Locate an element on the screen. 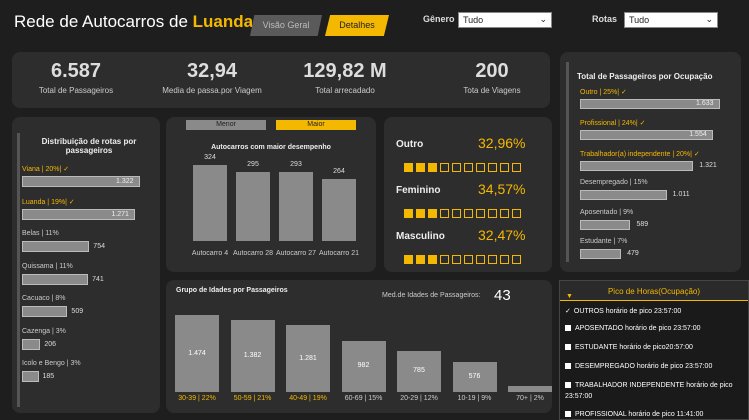 This screenshot has width=749, height=420. route-item: Quissama | 11% 741 is located at coordinates (88, 278).